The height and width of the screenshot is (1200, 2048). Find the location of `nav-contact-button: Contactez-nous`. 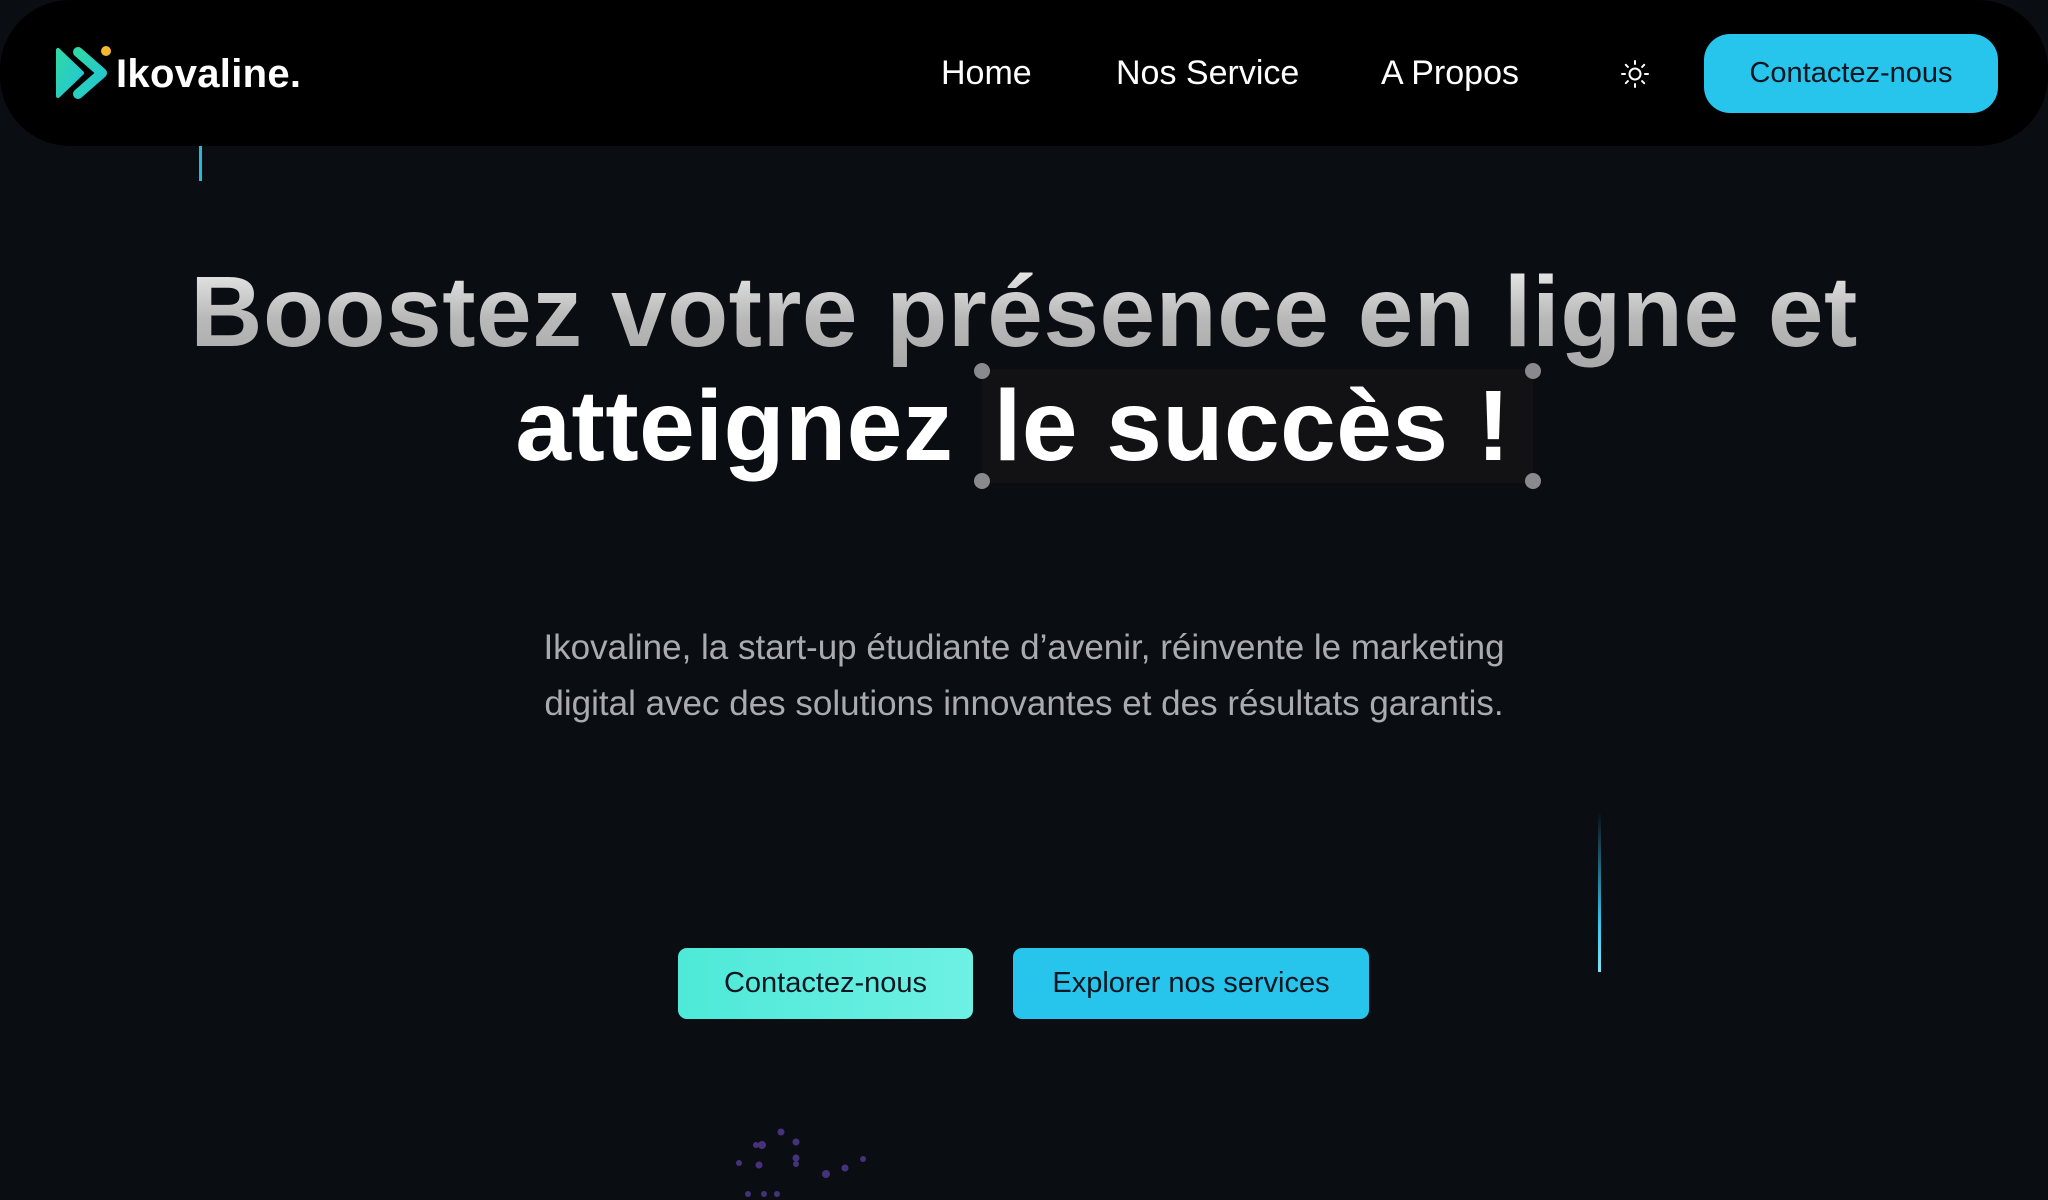

nav-contact-button: Contactez-nous is located at coordinates (1851, 73).